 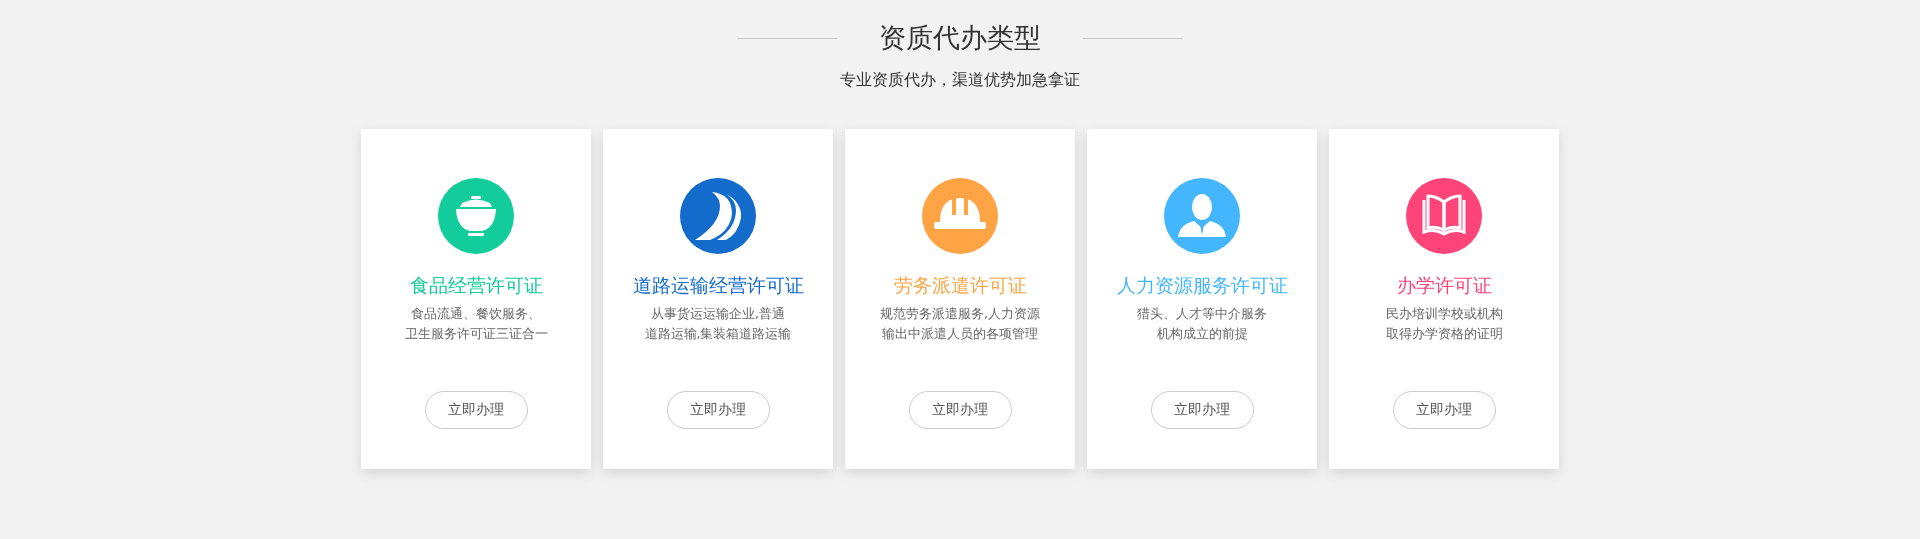 I want to click on card-description: 食品流通、餐饮服务、, so click(x=476, y=314).